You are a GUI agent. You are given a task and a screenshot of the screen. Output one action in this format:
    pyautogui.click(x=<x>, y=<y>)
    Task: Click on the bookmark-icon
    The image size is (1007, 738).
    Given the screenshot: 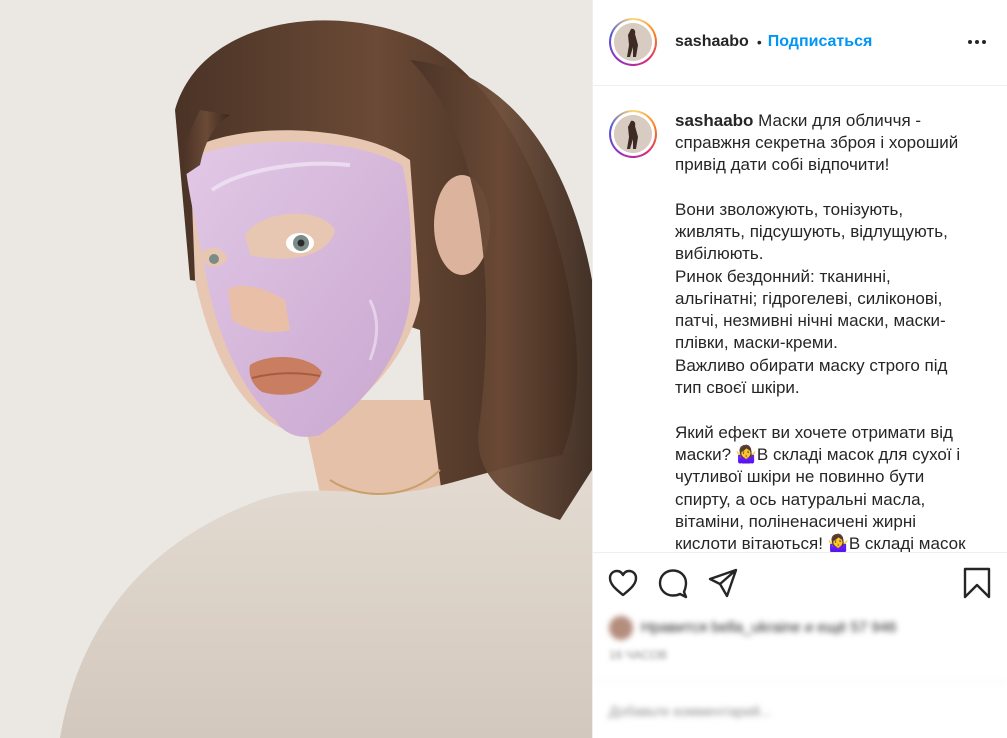 What is the action you would take?
    pyautogui.click(x=977, y=583)
    